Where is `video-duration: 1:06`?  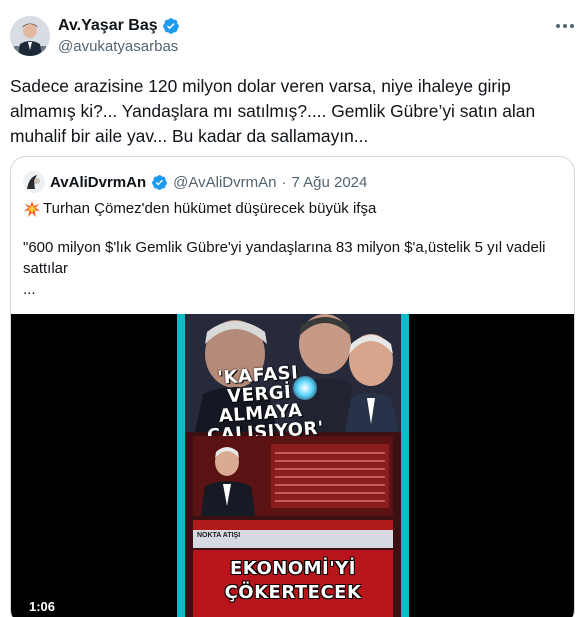
video-duration: 1:06 is located at coordinates (42, 606).